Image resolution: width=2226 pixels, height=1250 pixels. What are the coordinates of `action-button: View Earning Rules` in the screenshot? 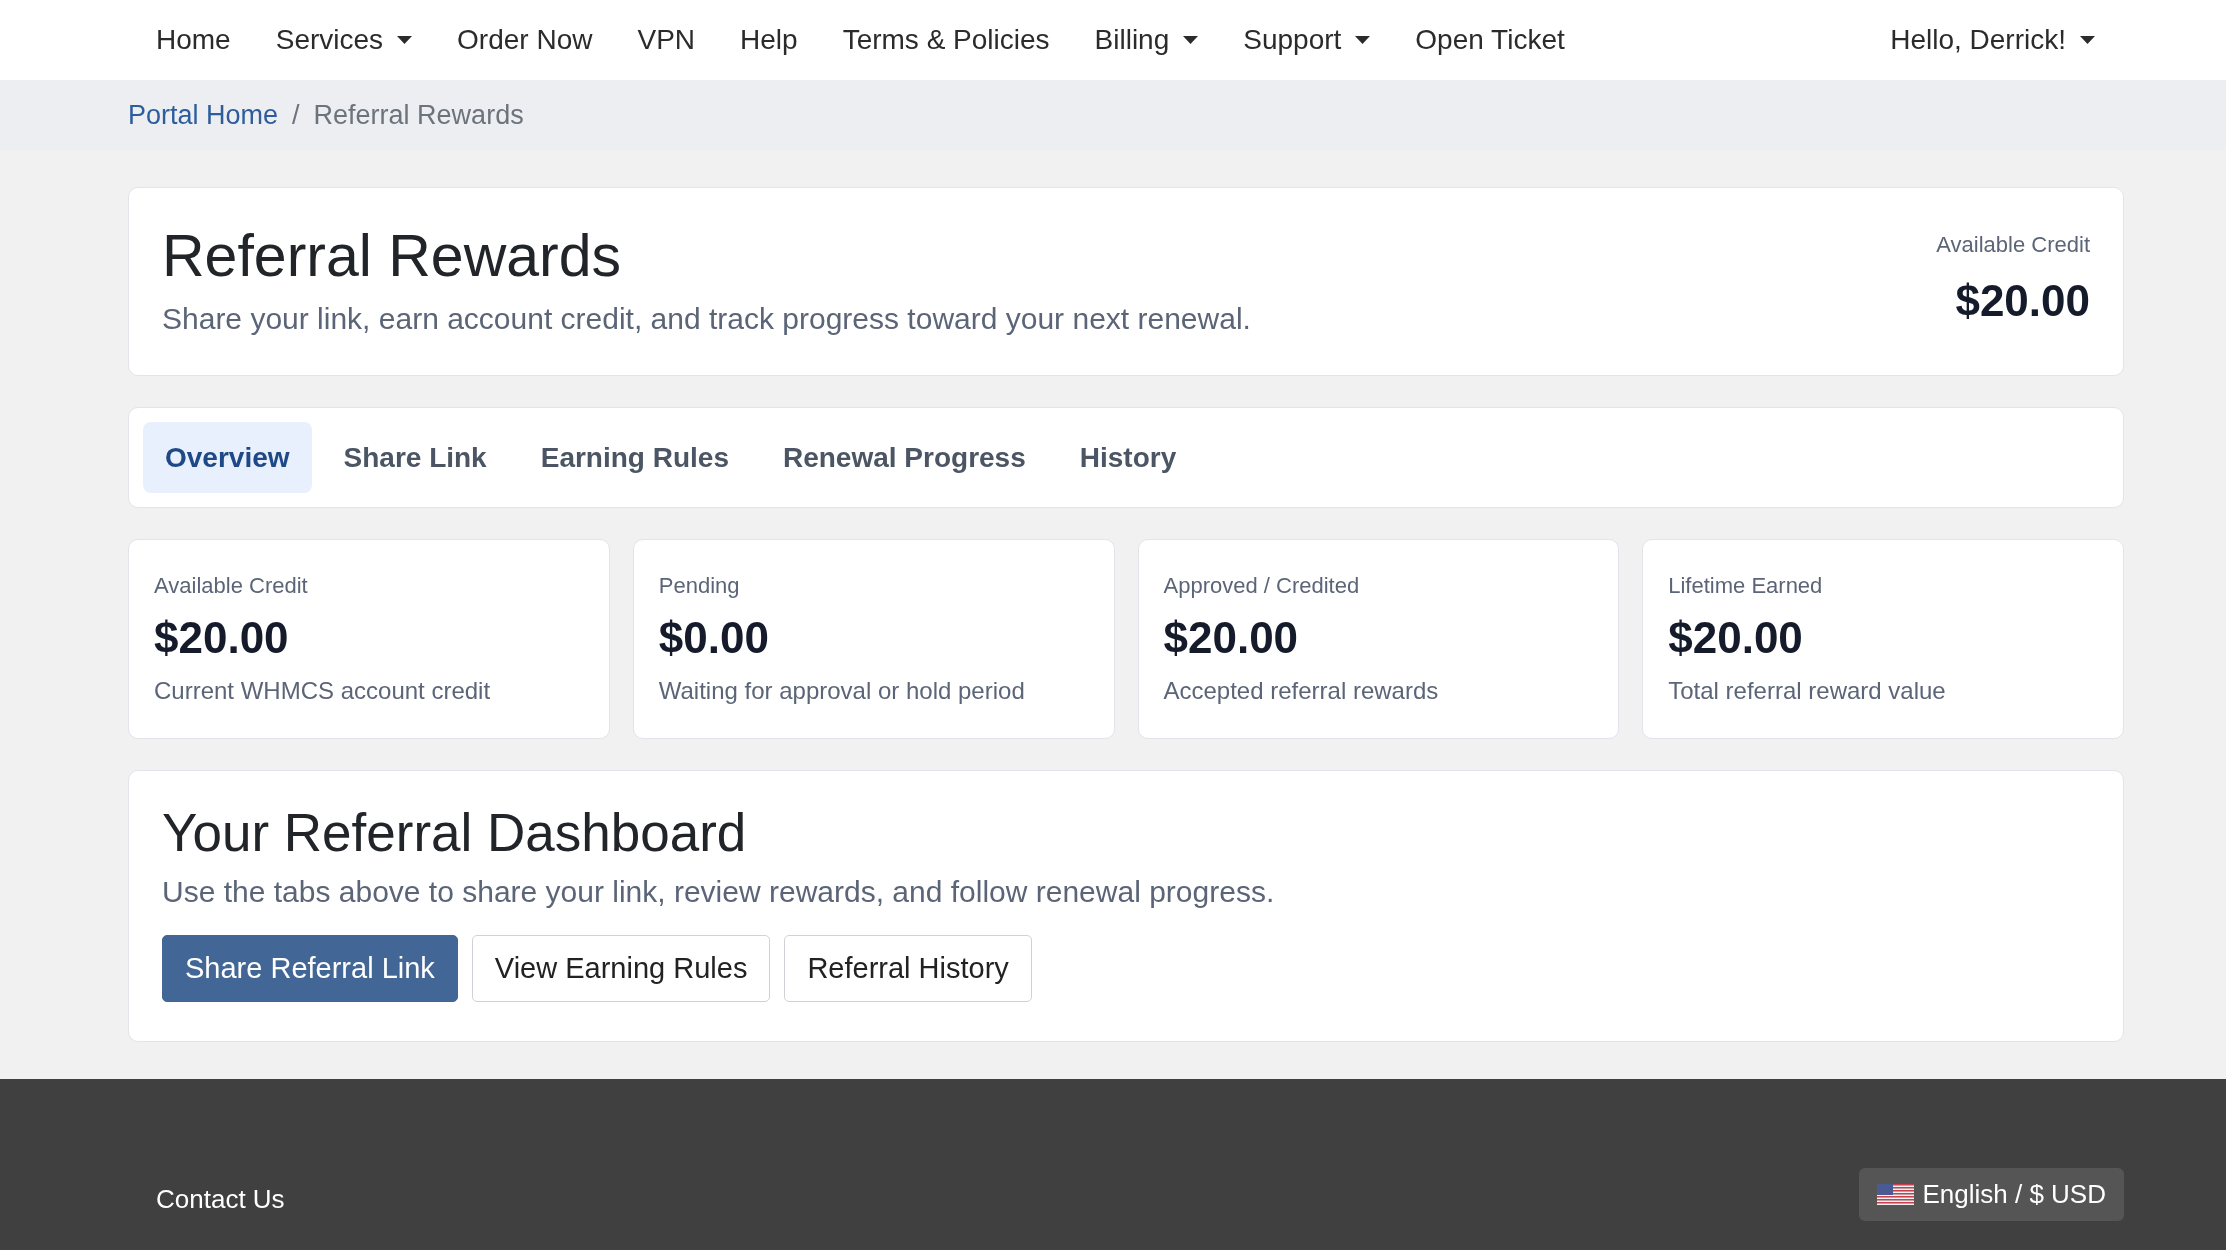 It's located at (621, 969).